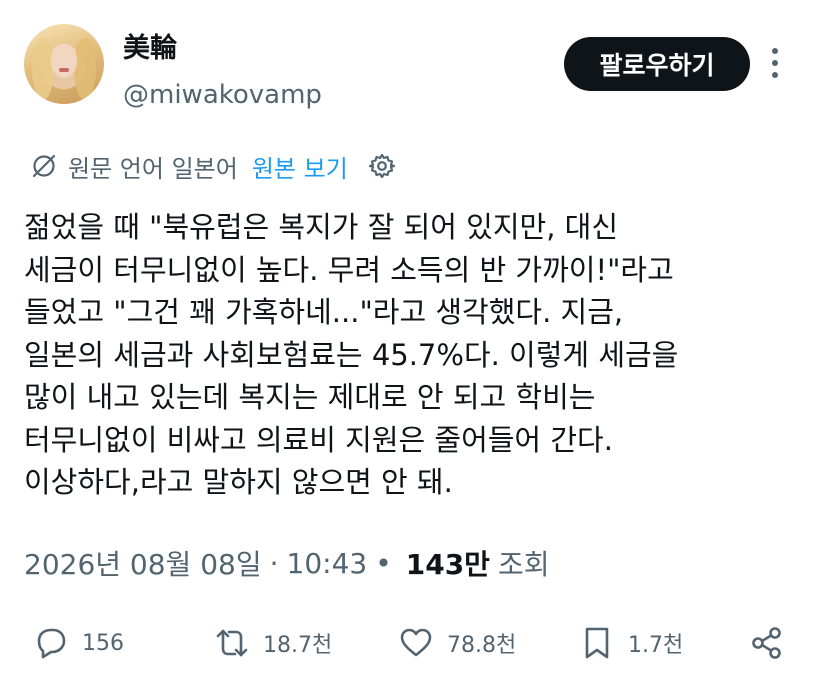 The height and width of the screenshot is (678, 816). I want to click on reply-icon, so click(51, 643).